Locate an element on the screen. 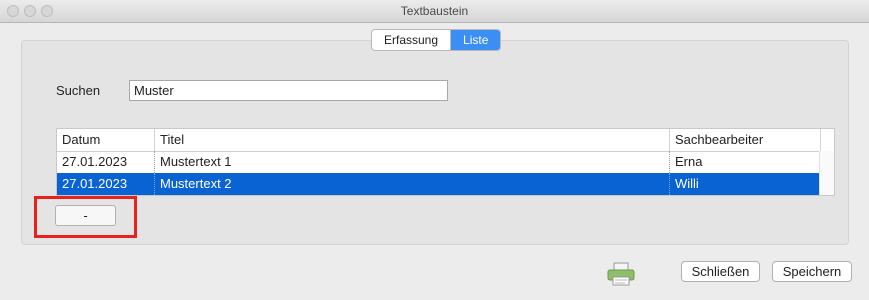 Image resolution: width=869 pixels, height=300 pixels. title-bar: Textbaustein is located at coordinates (434, 11).